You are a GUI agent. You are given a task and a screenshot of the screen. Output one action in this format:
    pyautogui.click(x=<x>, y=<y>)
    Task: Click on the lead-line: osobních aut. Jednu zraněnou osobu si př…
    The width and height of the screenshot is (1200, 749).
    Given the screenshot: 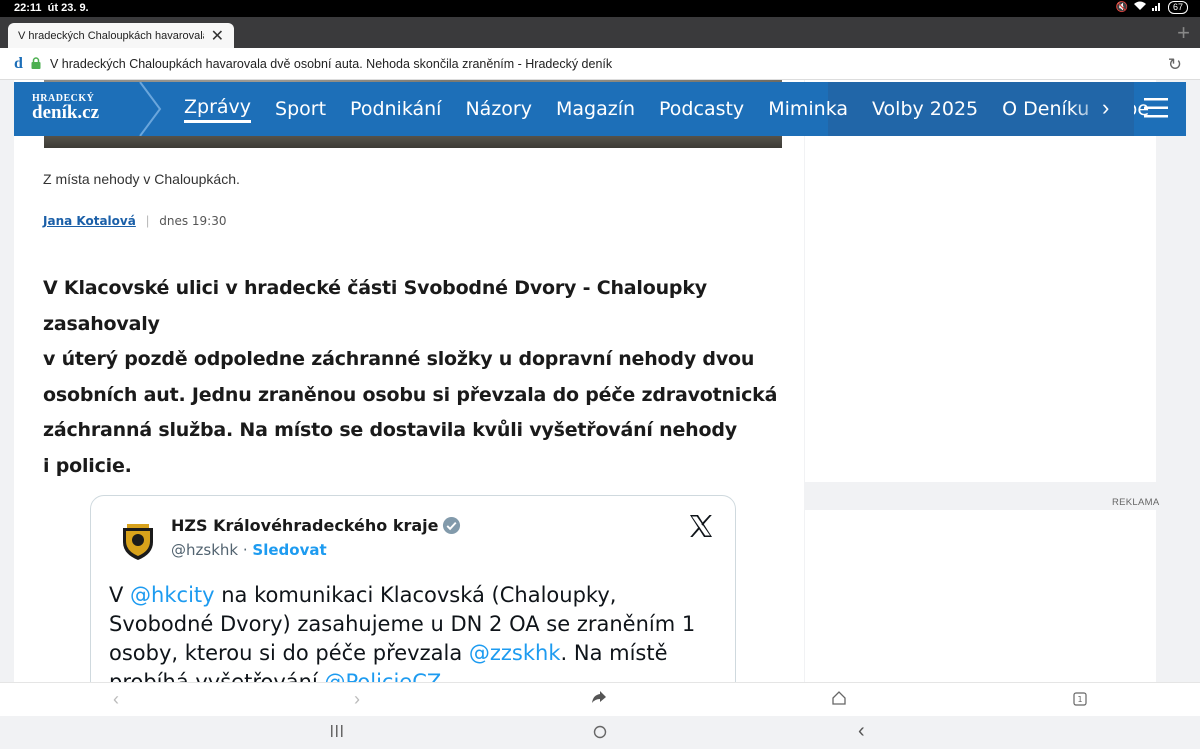 What is the action you would take?
    pyautogui.click(x=410, y=394)
    